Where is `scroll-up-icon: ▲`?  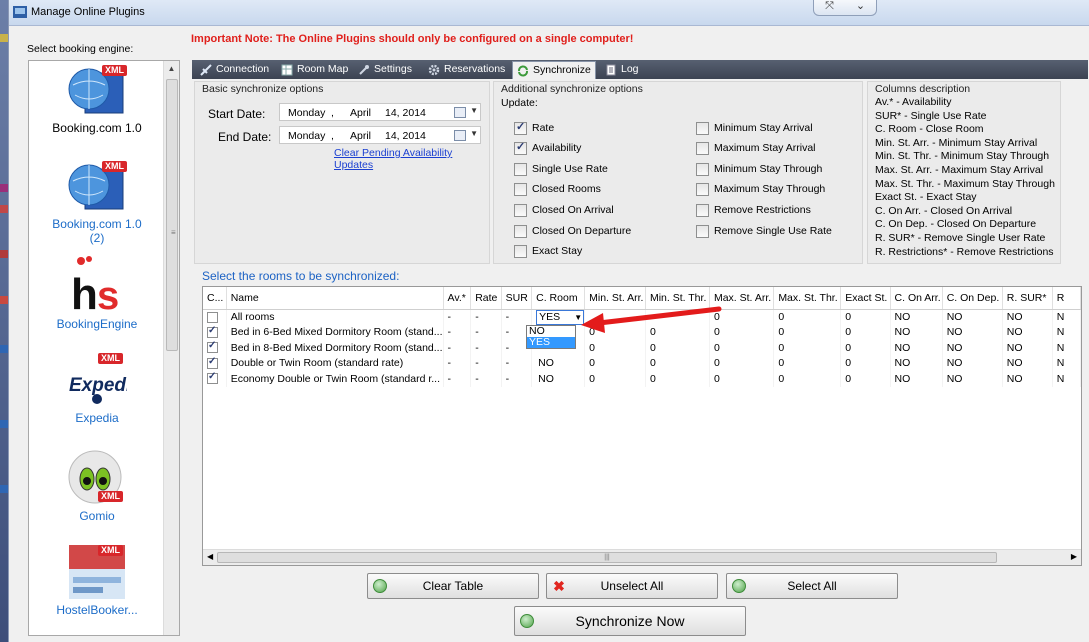 scroll-up-icon: ▲ is located at coordinates (171, 69).